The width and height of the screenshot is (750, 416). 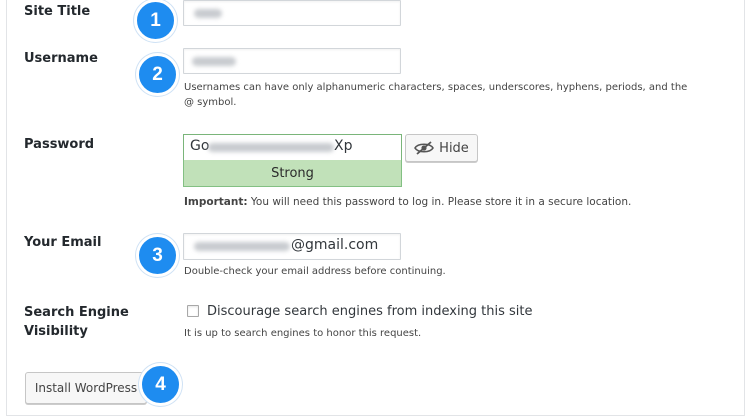 What do you see at coordinates (193, 311) in the screenshot?
I see `discourage-search-checkbox` at bounding box center [193, 311].